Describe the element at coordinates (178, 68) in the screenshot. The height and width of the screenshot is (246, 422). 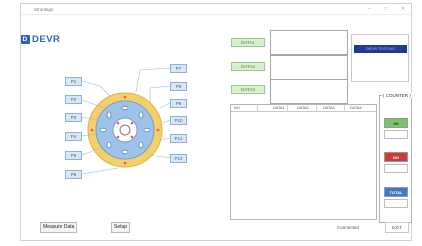
I see `pin-label-p7: P7` at that location.